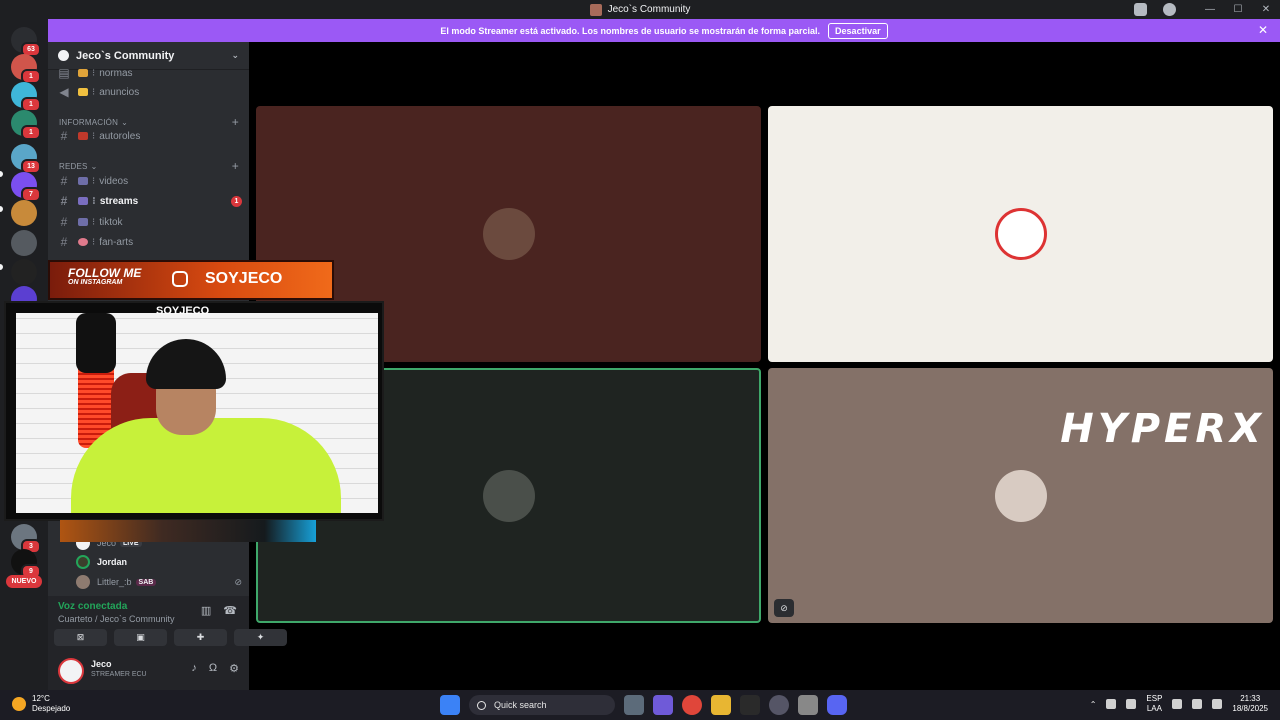 The width and height of the screenshot is (1280, 720). Describe the element at coordinates (260, 637) in the screenshot. I see `soundboard-button: ✦` at that location.